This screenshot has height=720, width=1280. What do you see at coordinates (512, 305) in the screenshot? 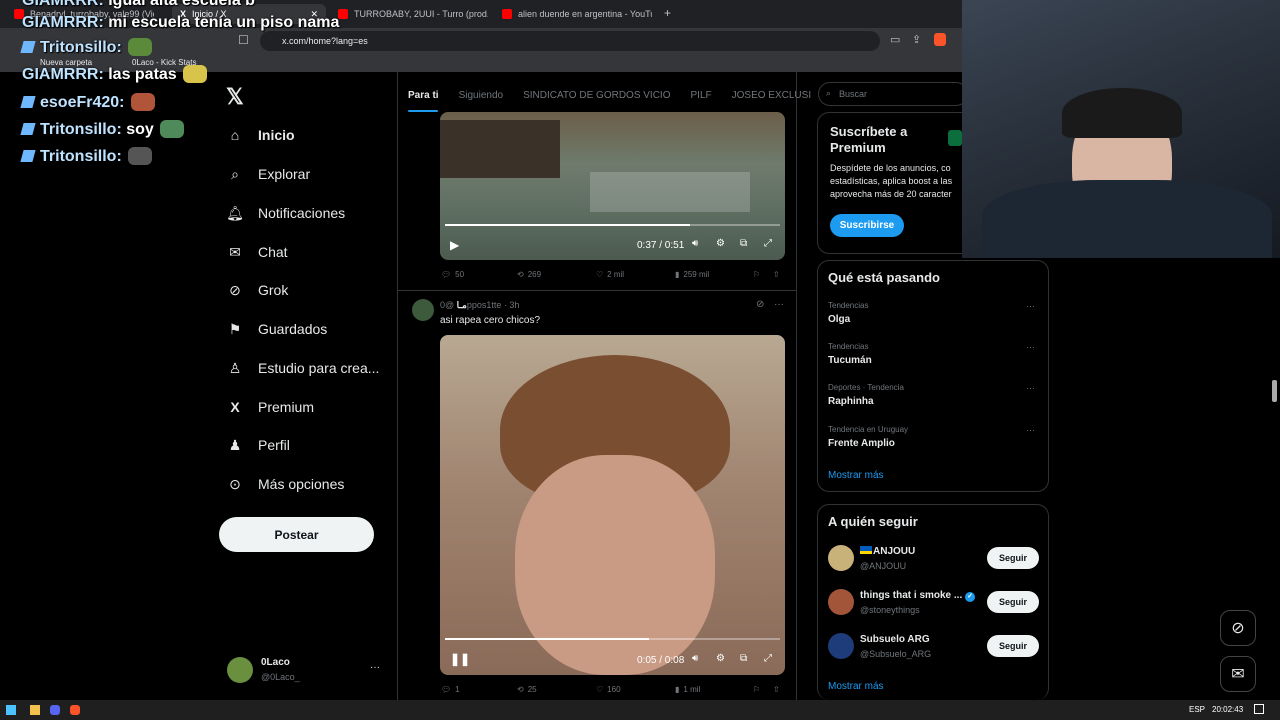
I see `post-time: · 3h` at bounding box center [512, 305].